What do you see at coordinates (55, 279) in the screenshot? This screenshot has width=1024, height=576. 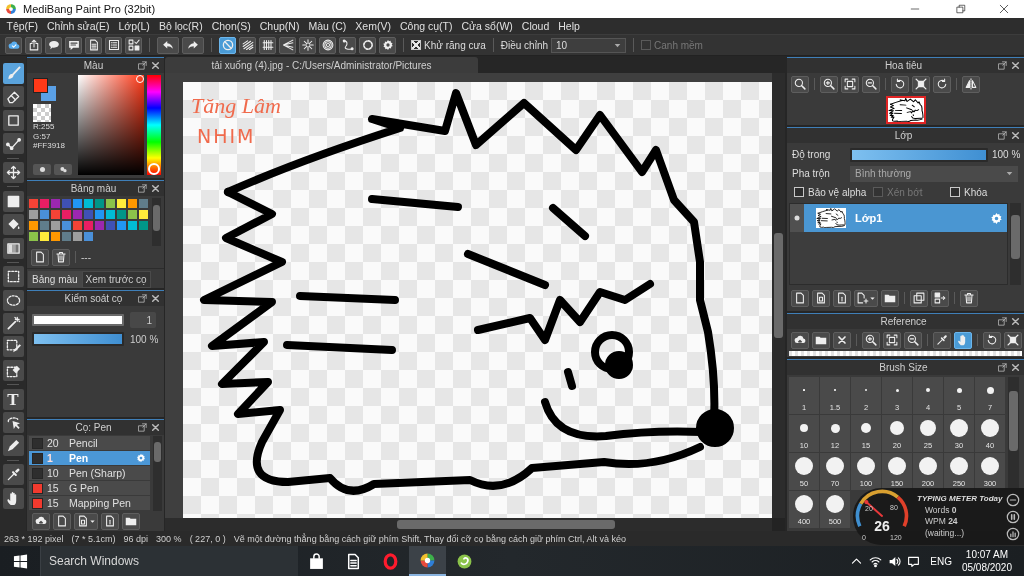 I see `panel-tab: Bảng màu` at bounding box center [55, 279].